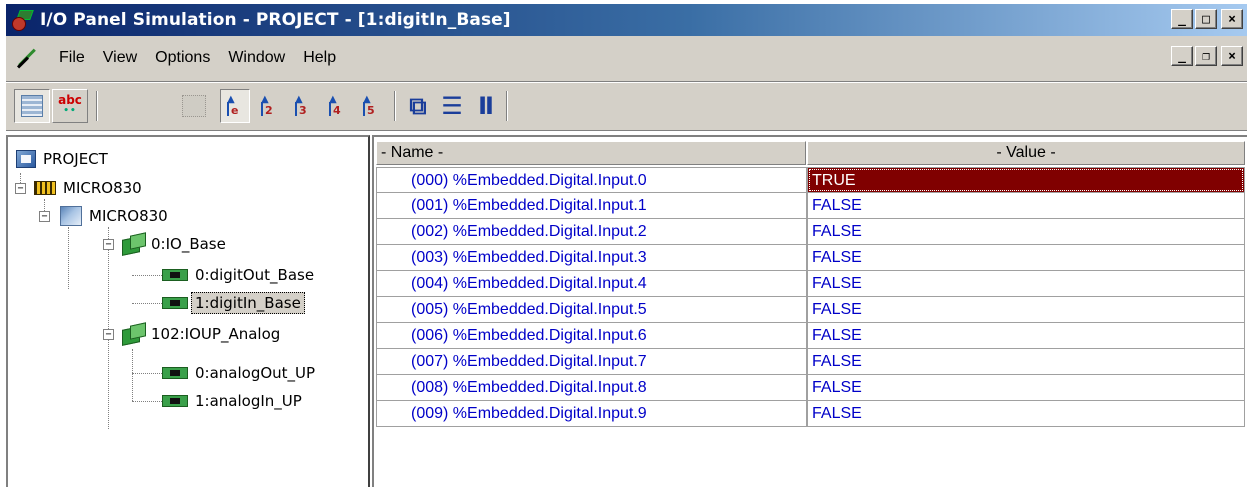 The height and width of the screenshot is (487, 1253). What do you see at coordinates (120, 58) in the screenshot?
I see `menu-view: View` at bounding box center [120, 58].